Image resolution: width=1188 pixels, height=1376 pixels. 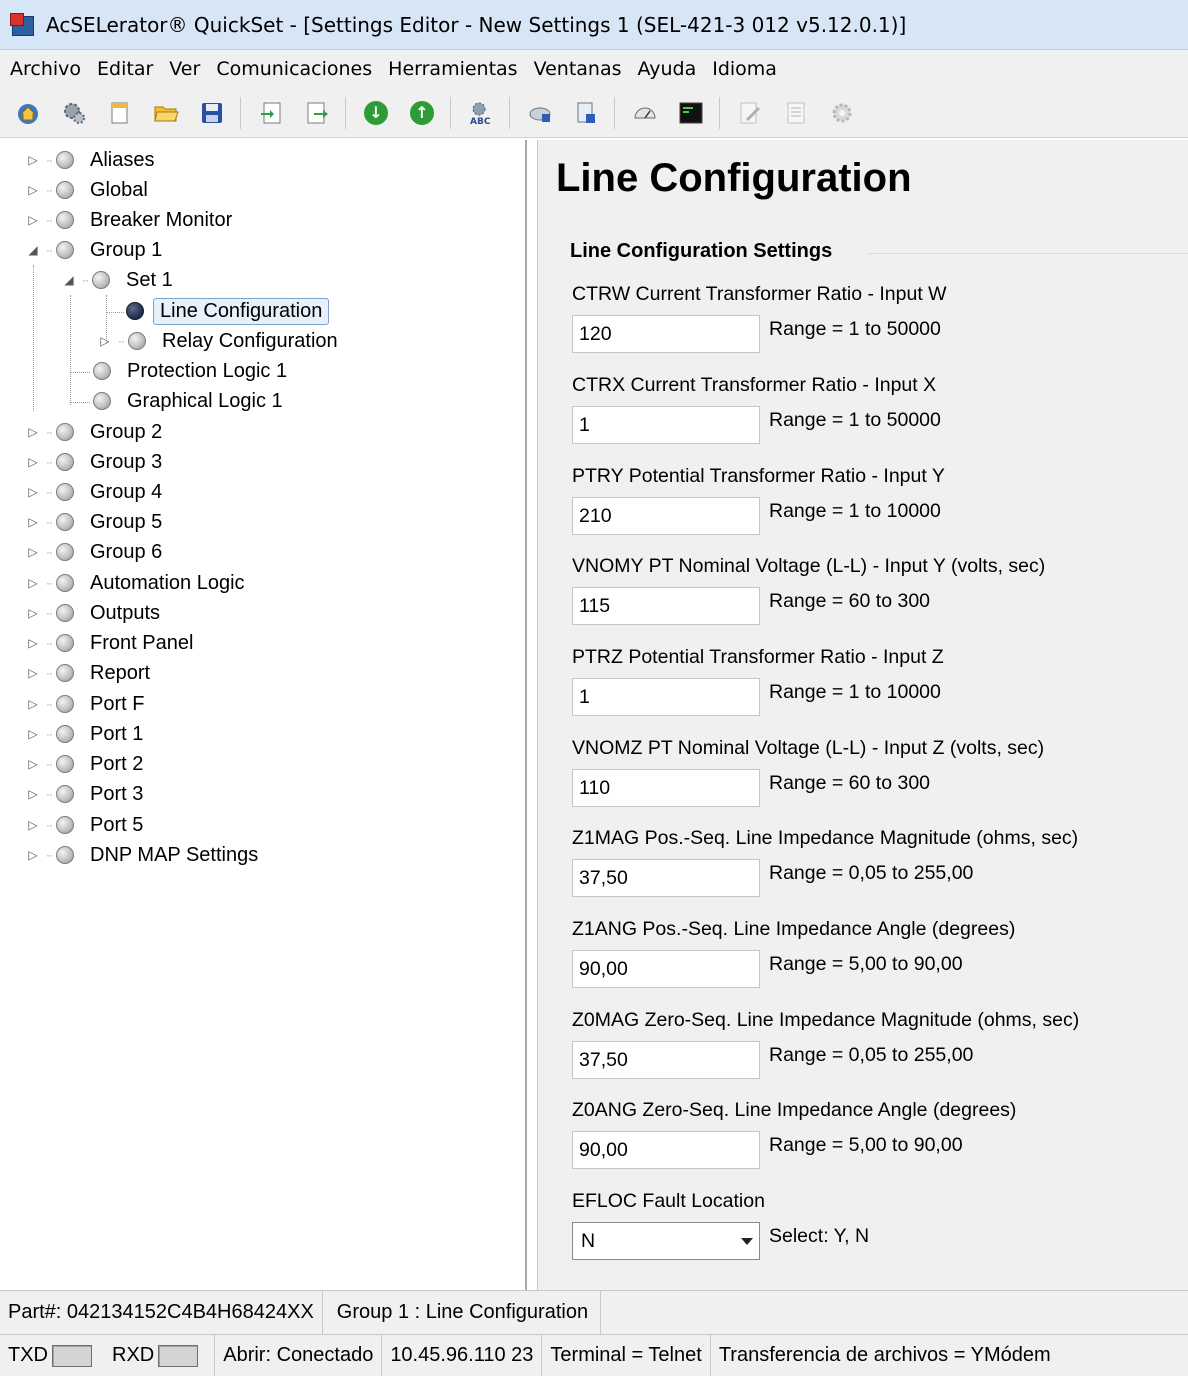 I want to click on setting-range: Range = 60 to 300, so click(x=850, y=782).